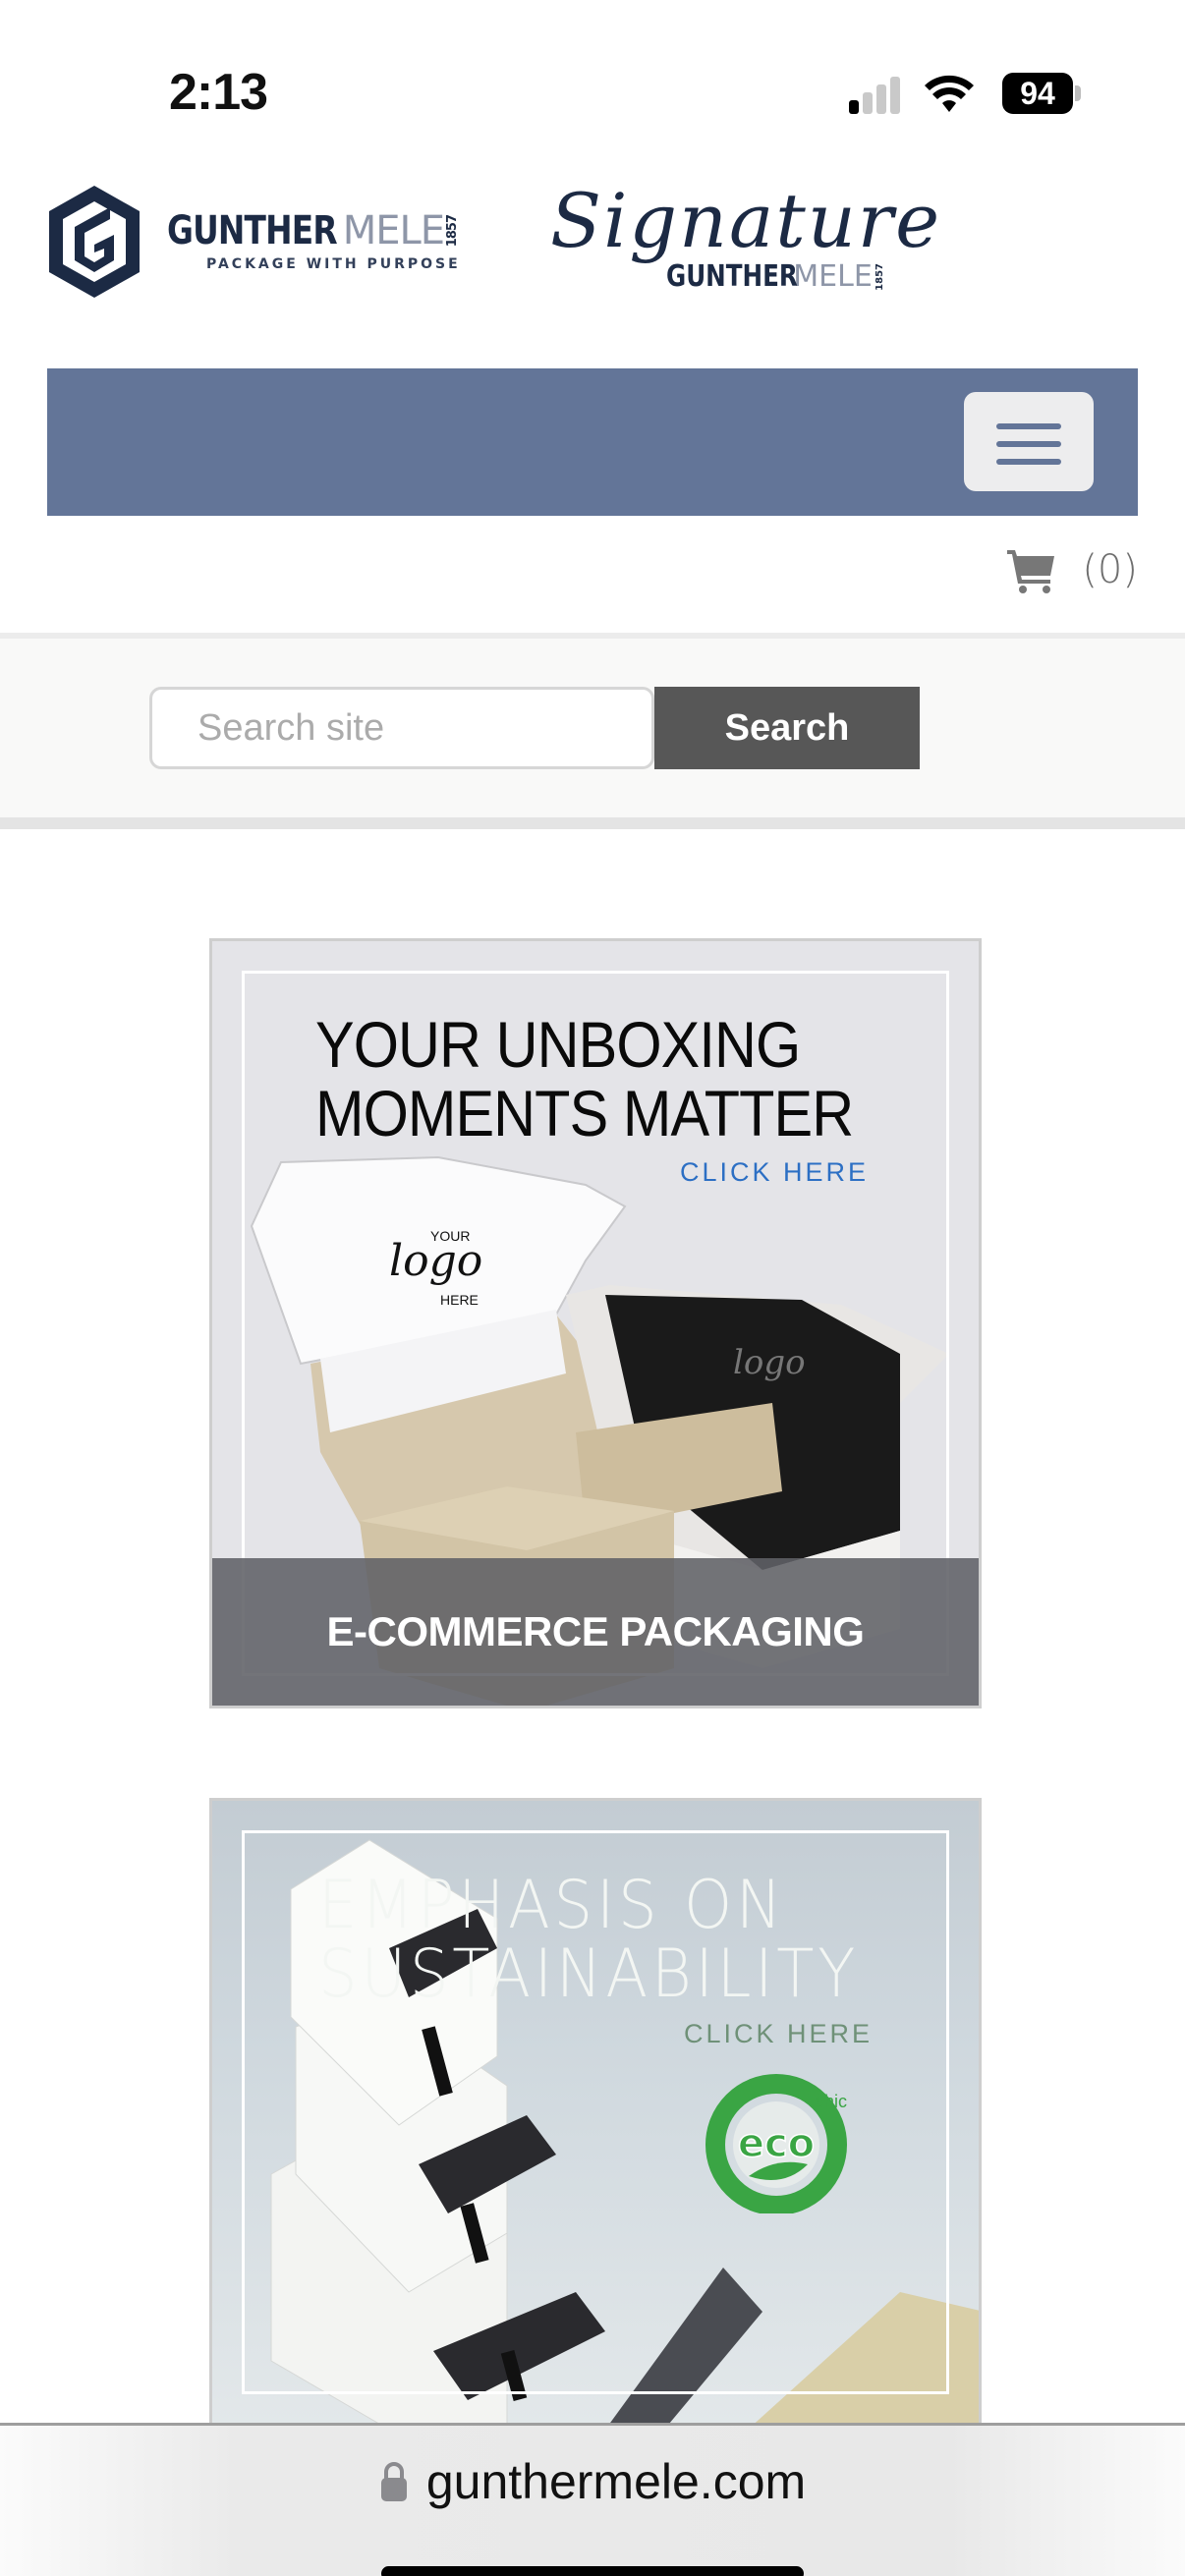 This screenshot has height=2576, width=1185. Describe the element at coordinates (880, 276) in the screenshot. I see `signature-year: 1857` at that location.